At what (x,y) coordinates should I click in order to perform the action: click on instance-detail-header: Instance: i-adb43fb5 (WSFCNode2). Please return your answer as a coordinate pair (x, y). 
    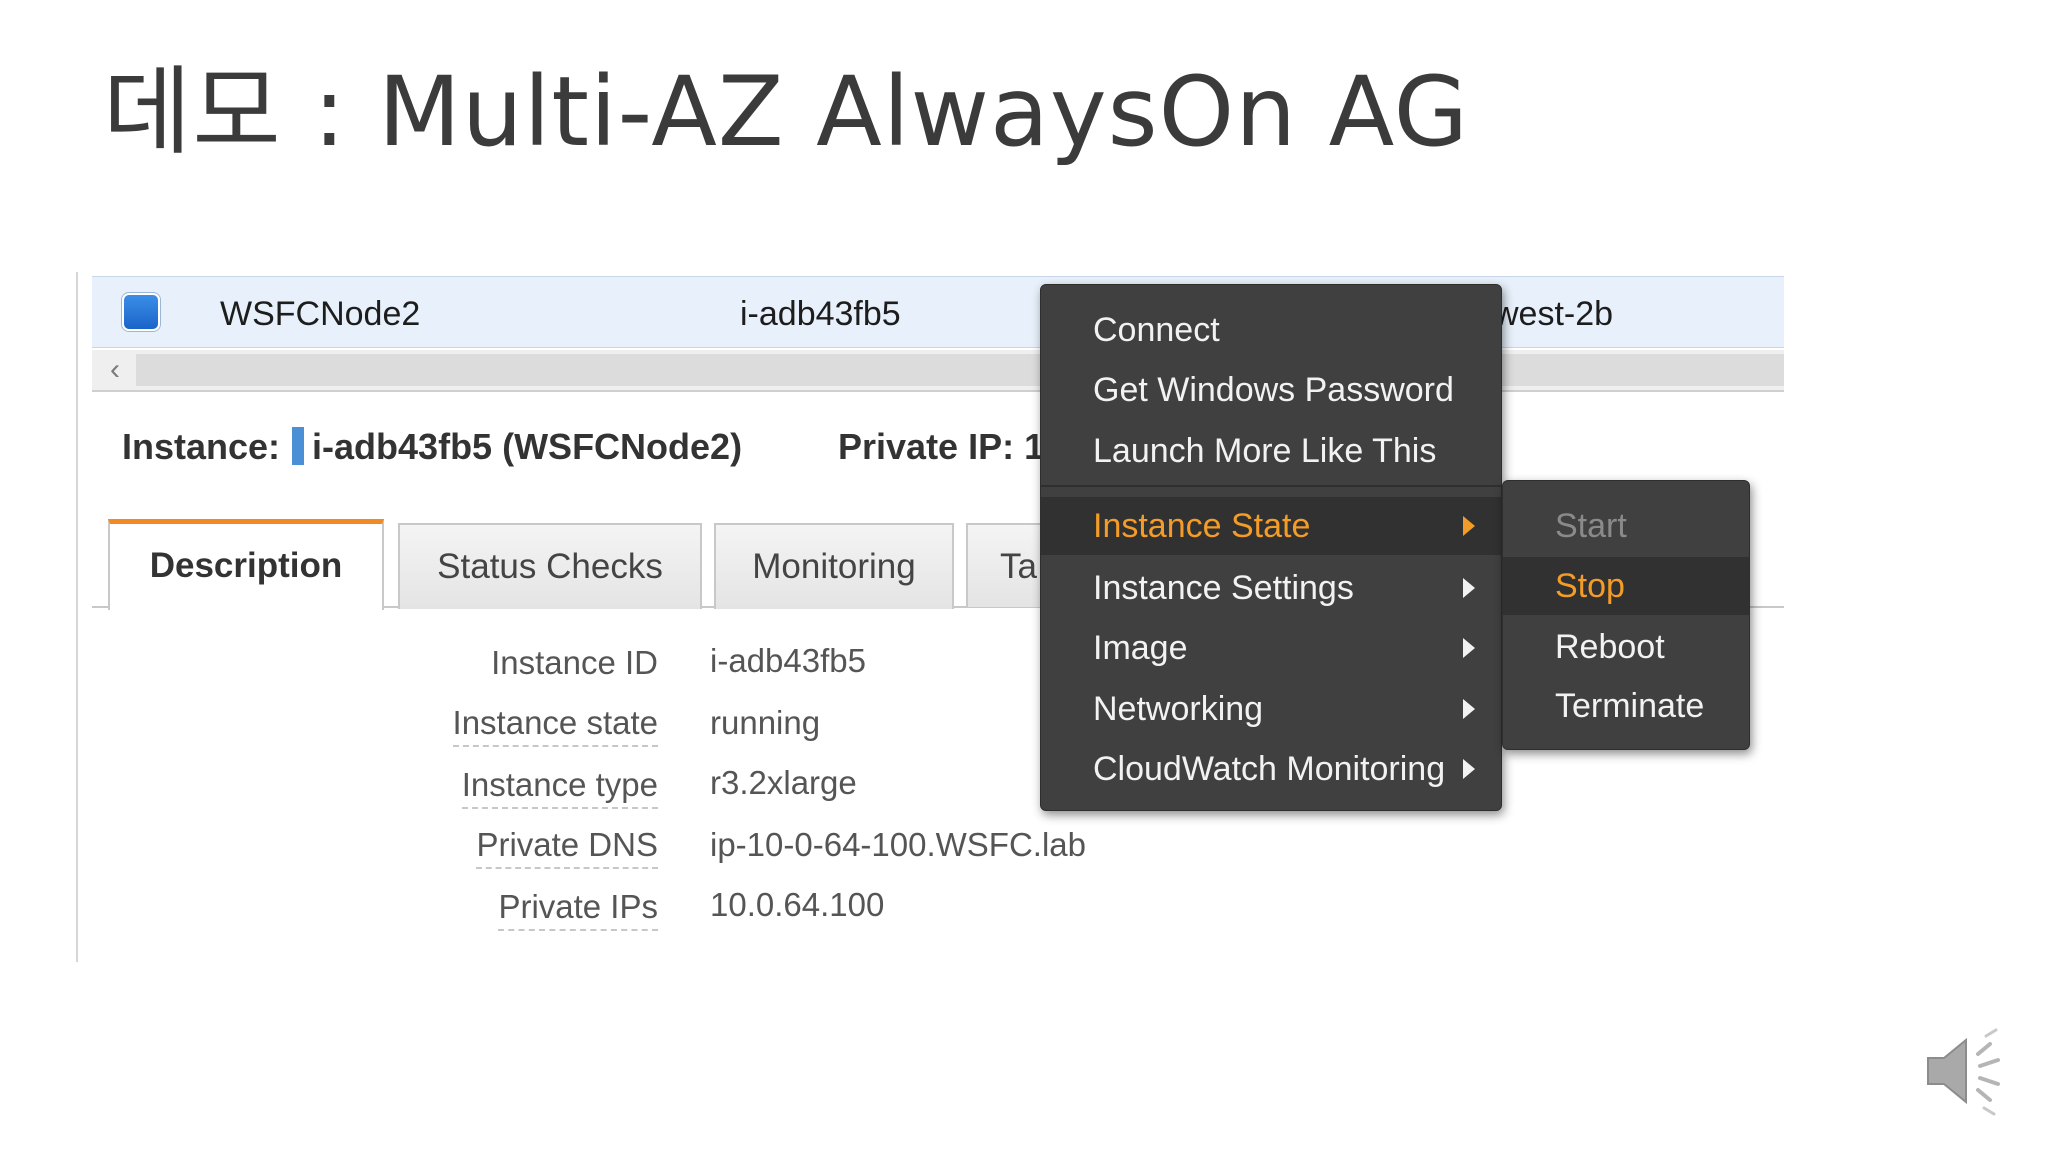
    Looking at the image, I should click on (432, 447).